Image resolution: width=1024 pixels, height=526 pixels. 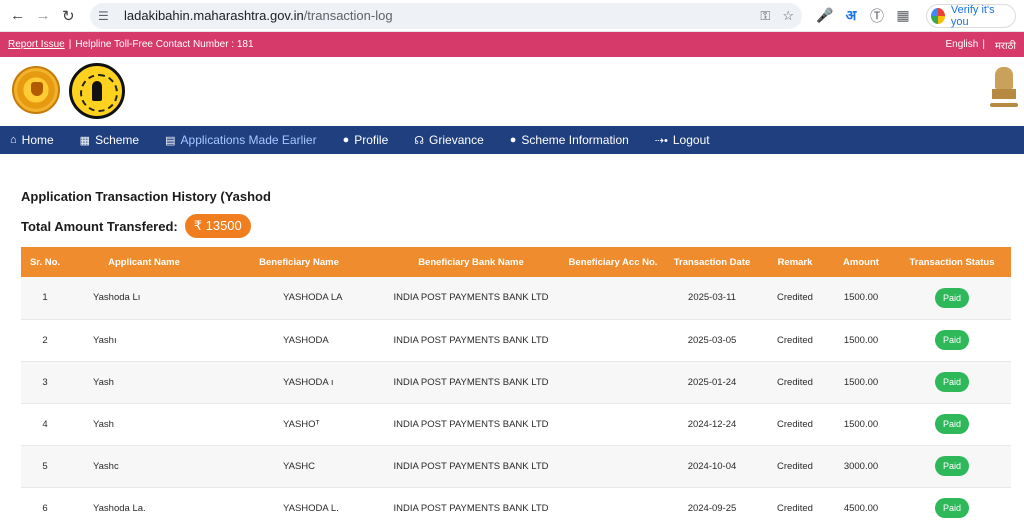 What do you see at coordinates (17, 16) in the screenshot?
I see `back-arrow-icon: ←` at bounding box center [17, 16].